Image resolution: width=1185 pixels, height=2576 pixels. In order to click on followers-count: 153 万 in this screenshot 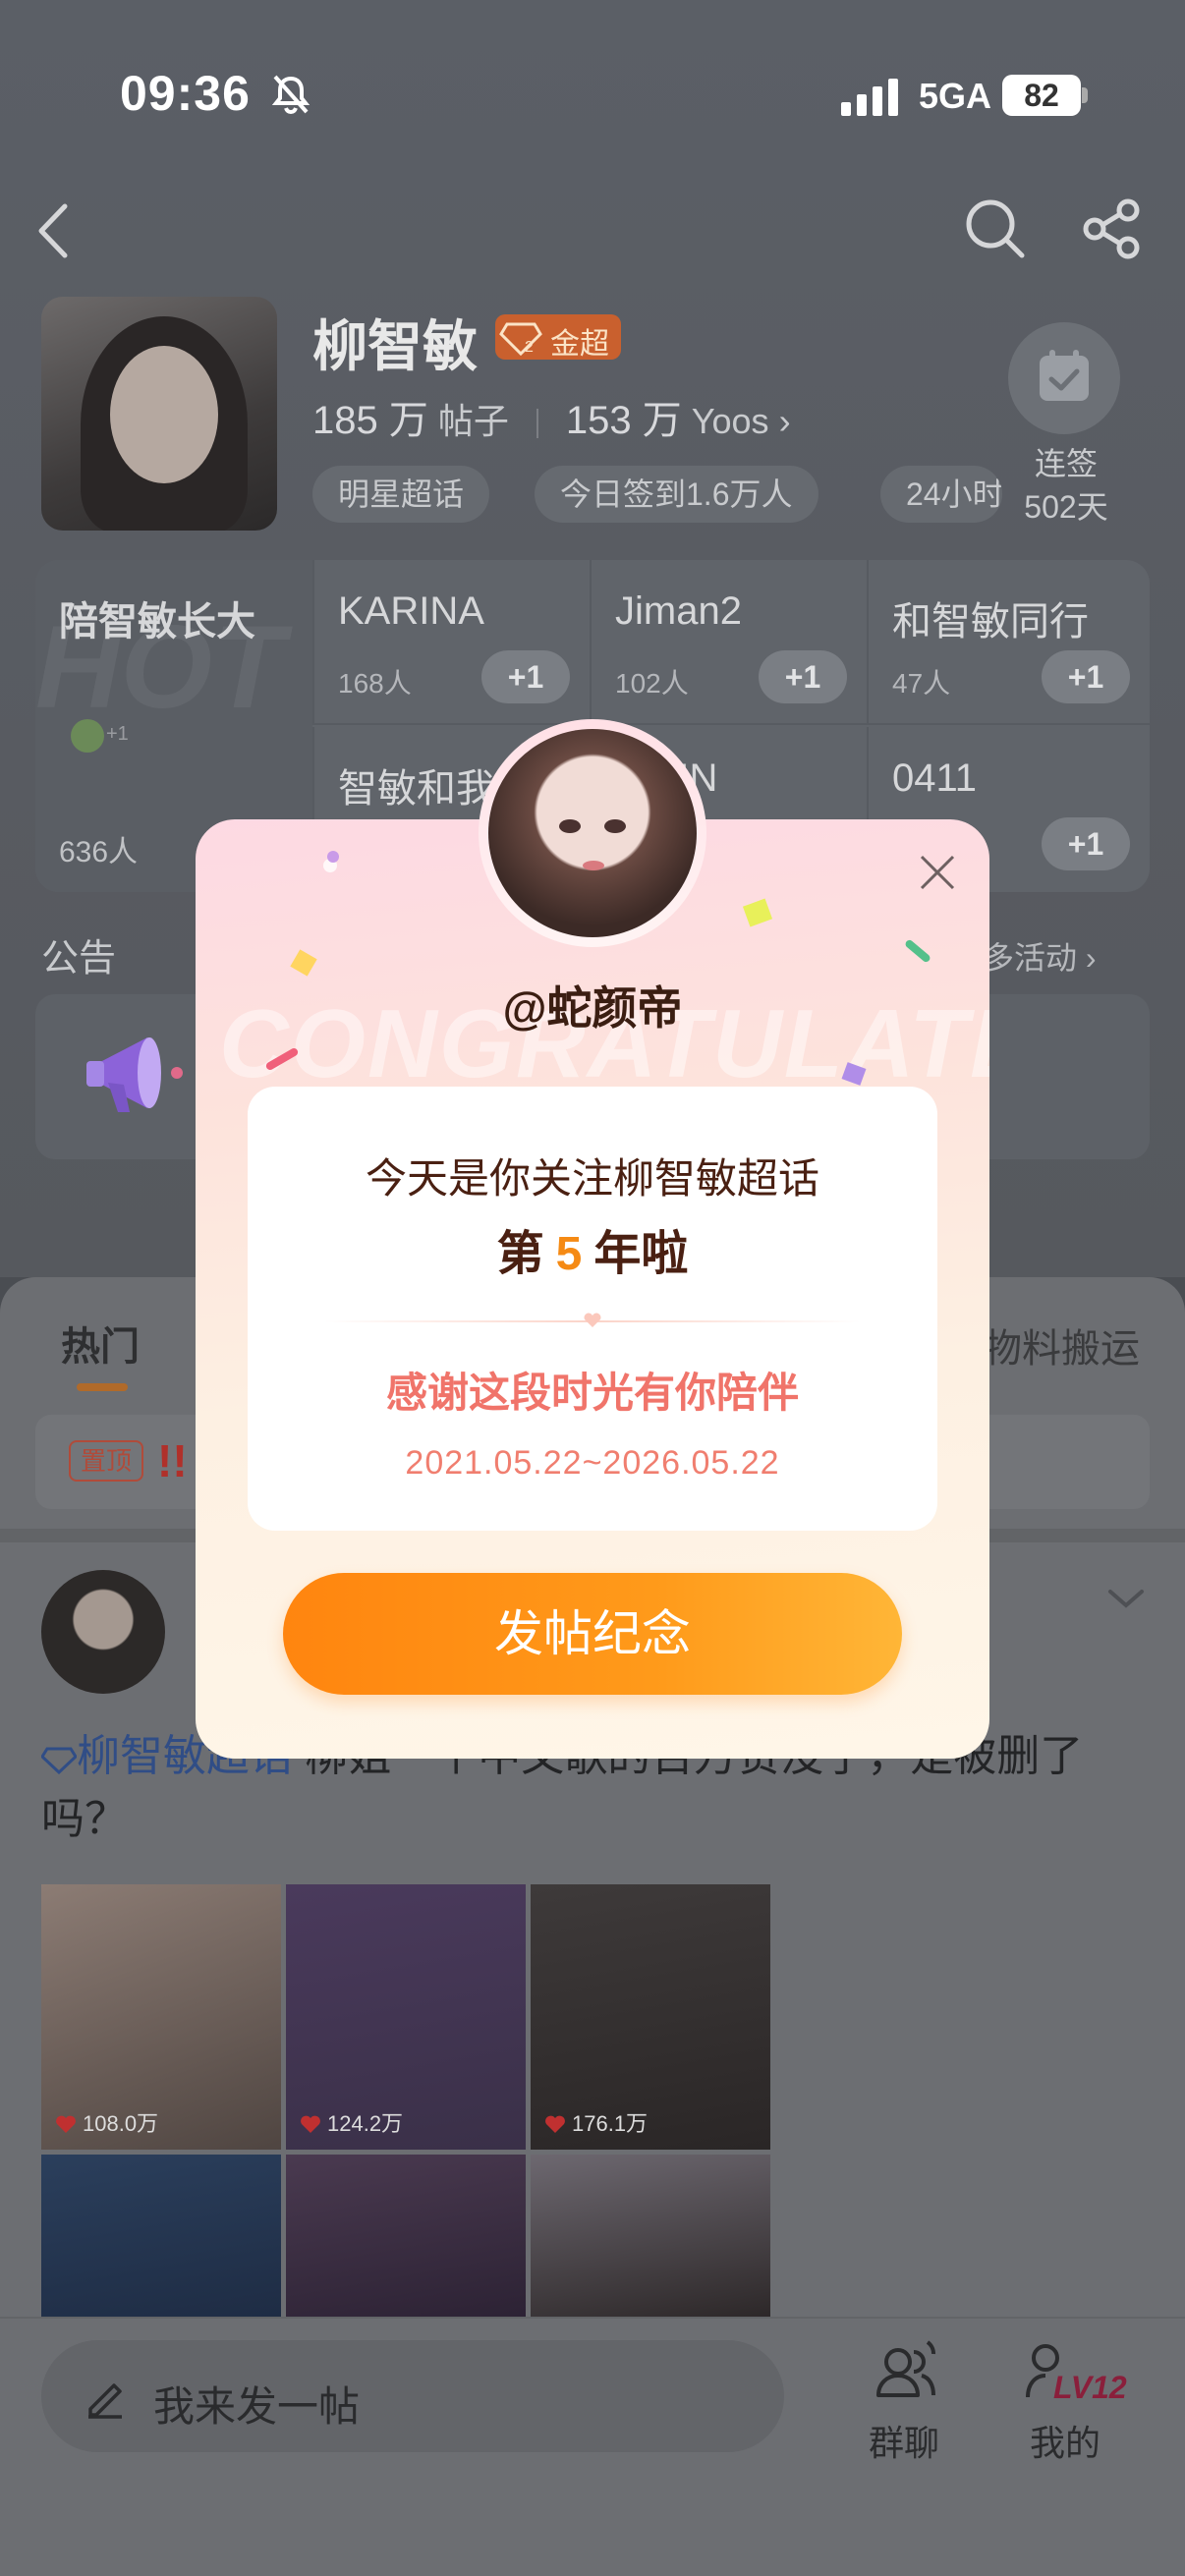, I will do `click(624, 420)`.